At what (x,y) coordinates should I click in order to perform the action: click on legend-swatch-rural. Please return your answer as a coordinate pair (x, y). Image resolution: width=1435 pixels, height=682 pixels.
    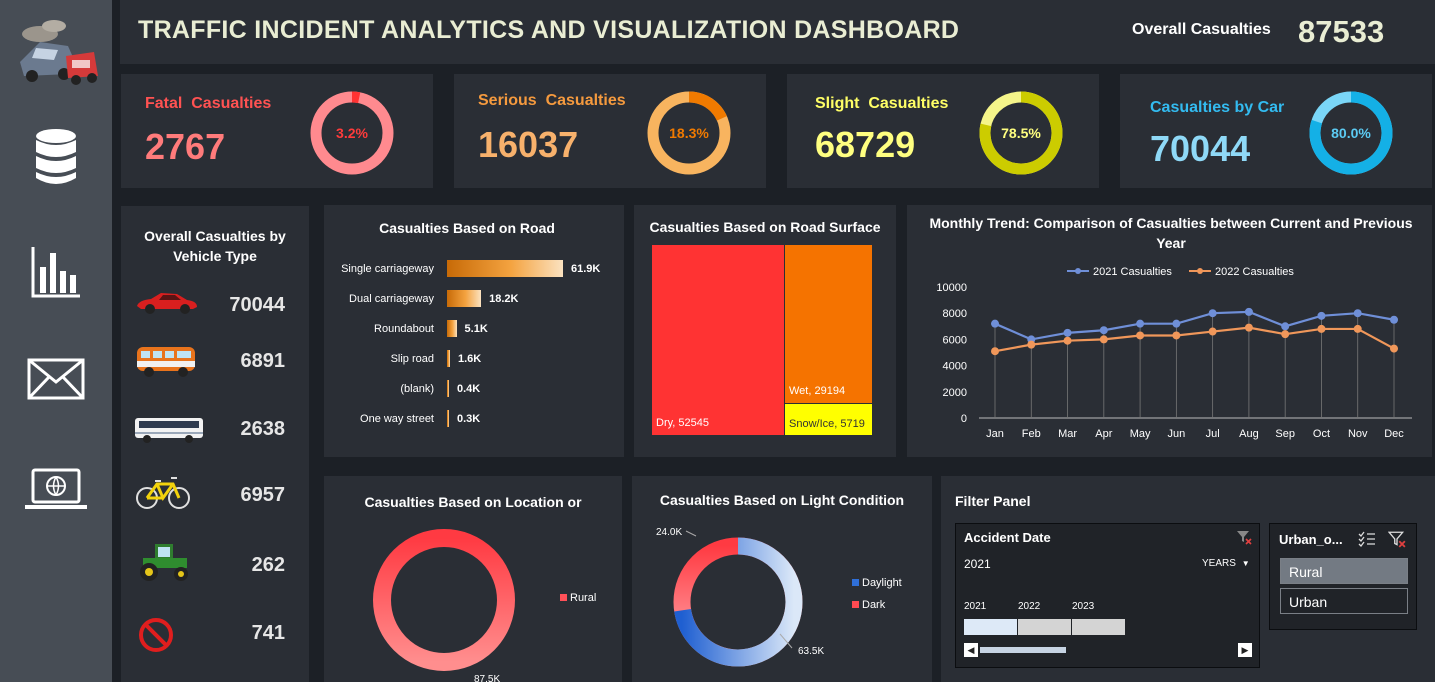
    Looking at the image, I should click on (563, 597).